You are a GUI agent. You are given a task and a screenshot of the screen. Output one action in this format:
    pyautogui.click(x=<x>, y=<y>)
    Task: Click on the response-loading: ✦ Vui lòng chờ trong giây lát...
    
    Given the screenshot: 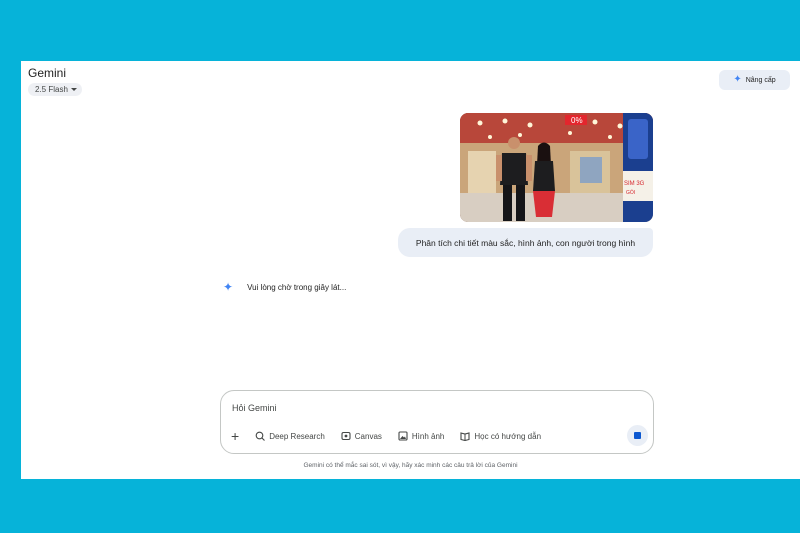 What is the action you would take?
    pyautogui.click(x=284, y=287)
    